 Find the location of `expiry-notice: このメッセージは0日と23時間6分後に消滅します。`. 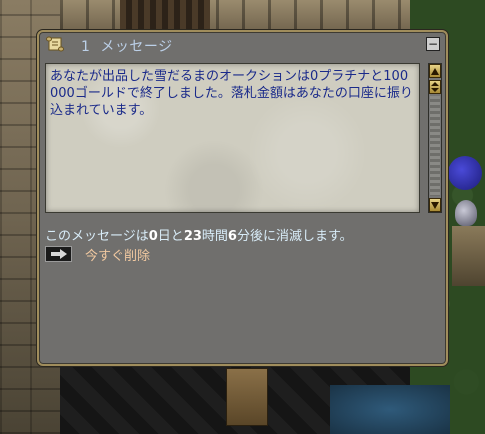

expiry-notice: このメッセージは0日と23時間6分後に消滅します。 is located at coordinates (199, 234).